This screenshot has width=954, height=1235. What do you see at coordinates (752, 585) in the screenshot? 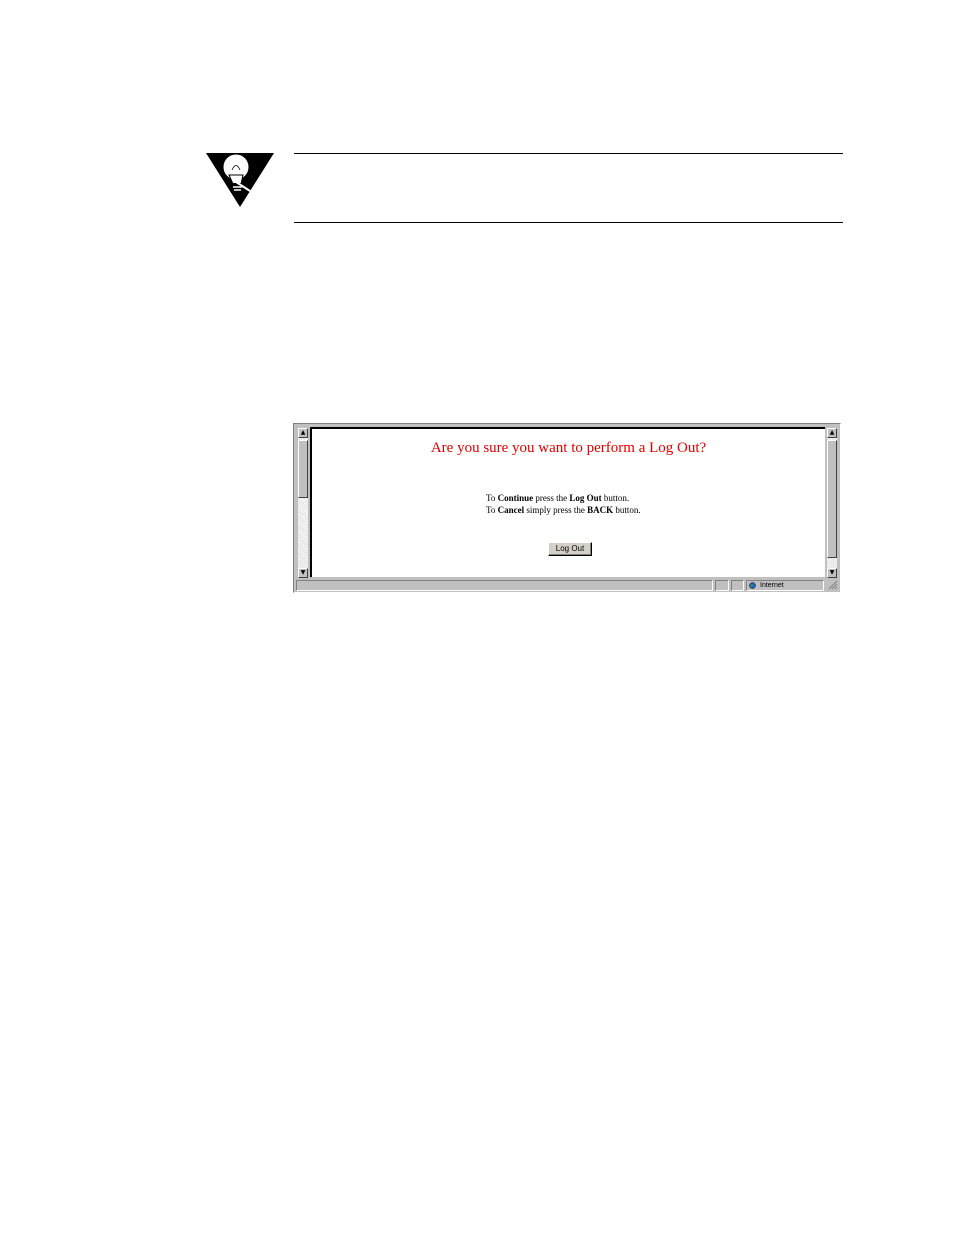
I see `globe-icon` at bounding box center [752, 585].